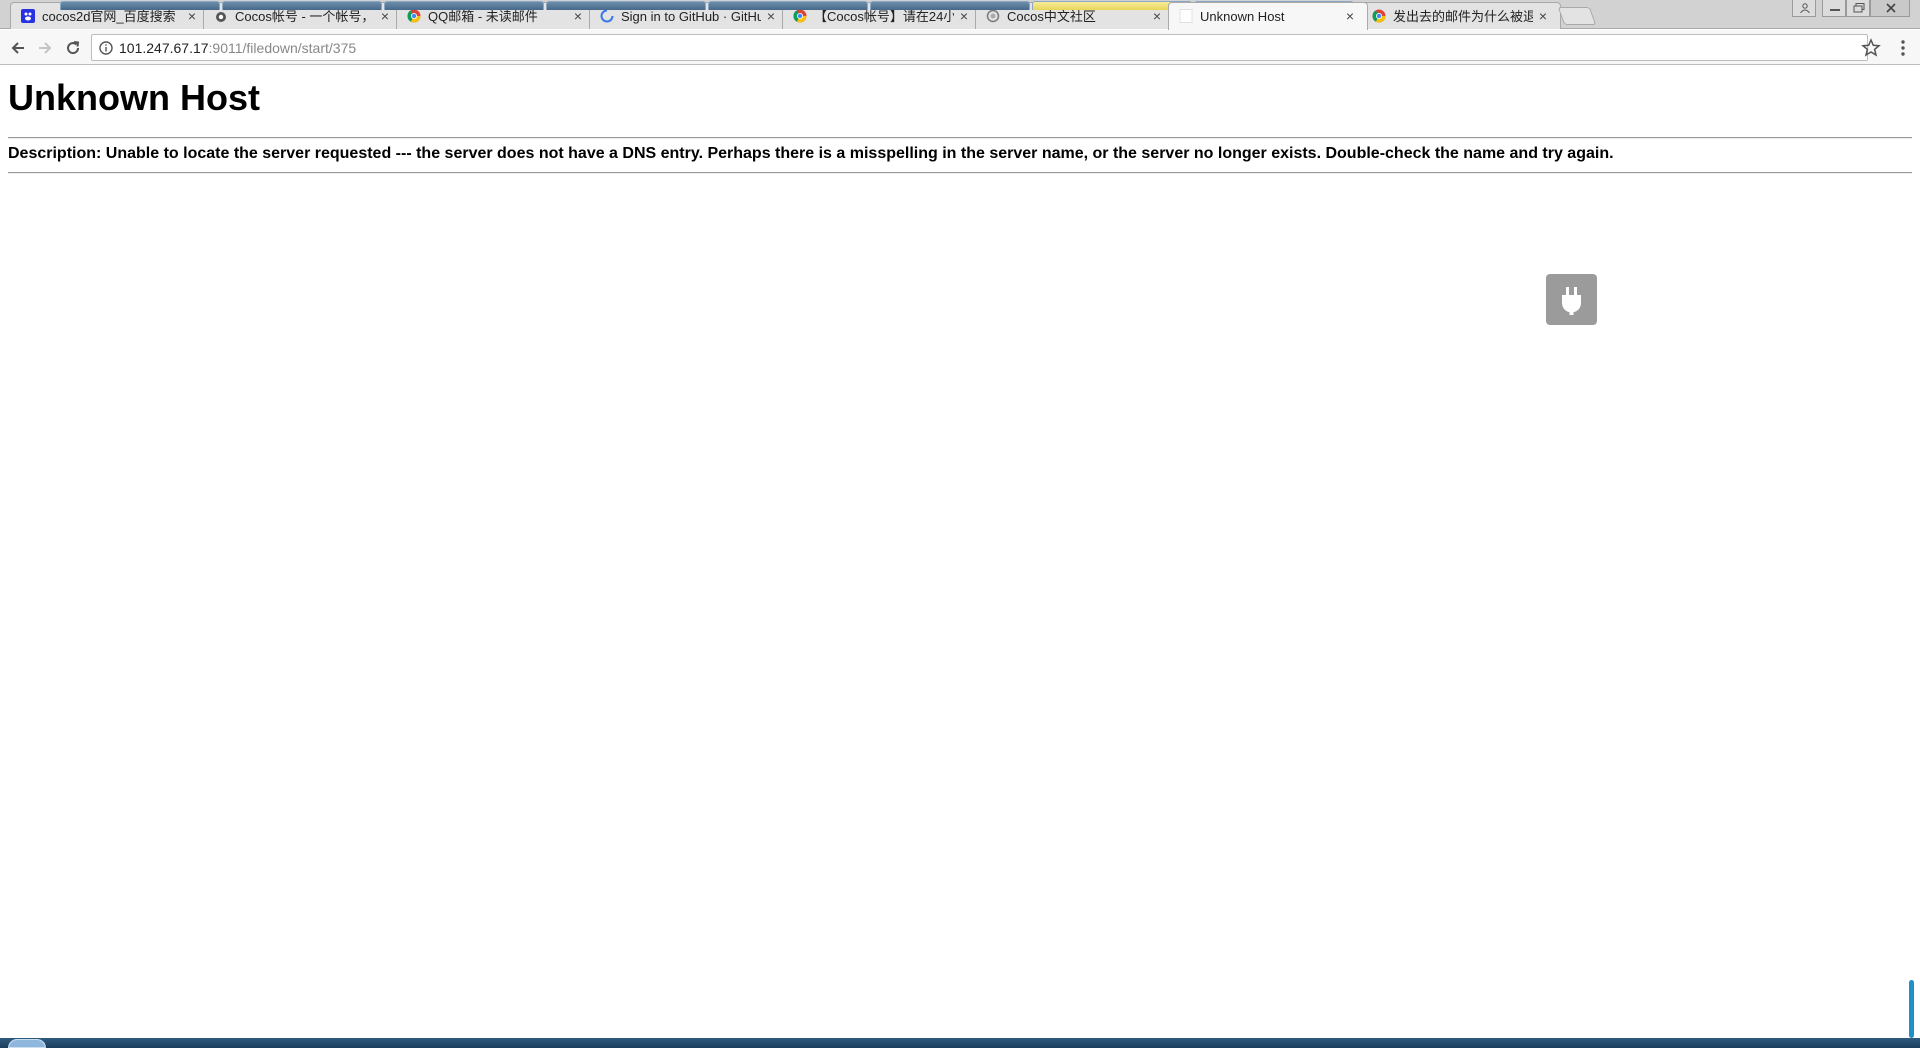 This screenshot has width=1920, height=1048. I want to click on tab-title: 【Cocos帐号】请在24小, so click(884, 16).